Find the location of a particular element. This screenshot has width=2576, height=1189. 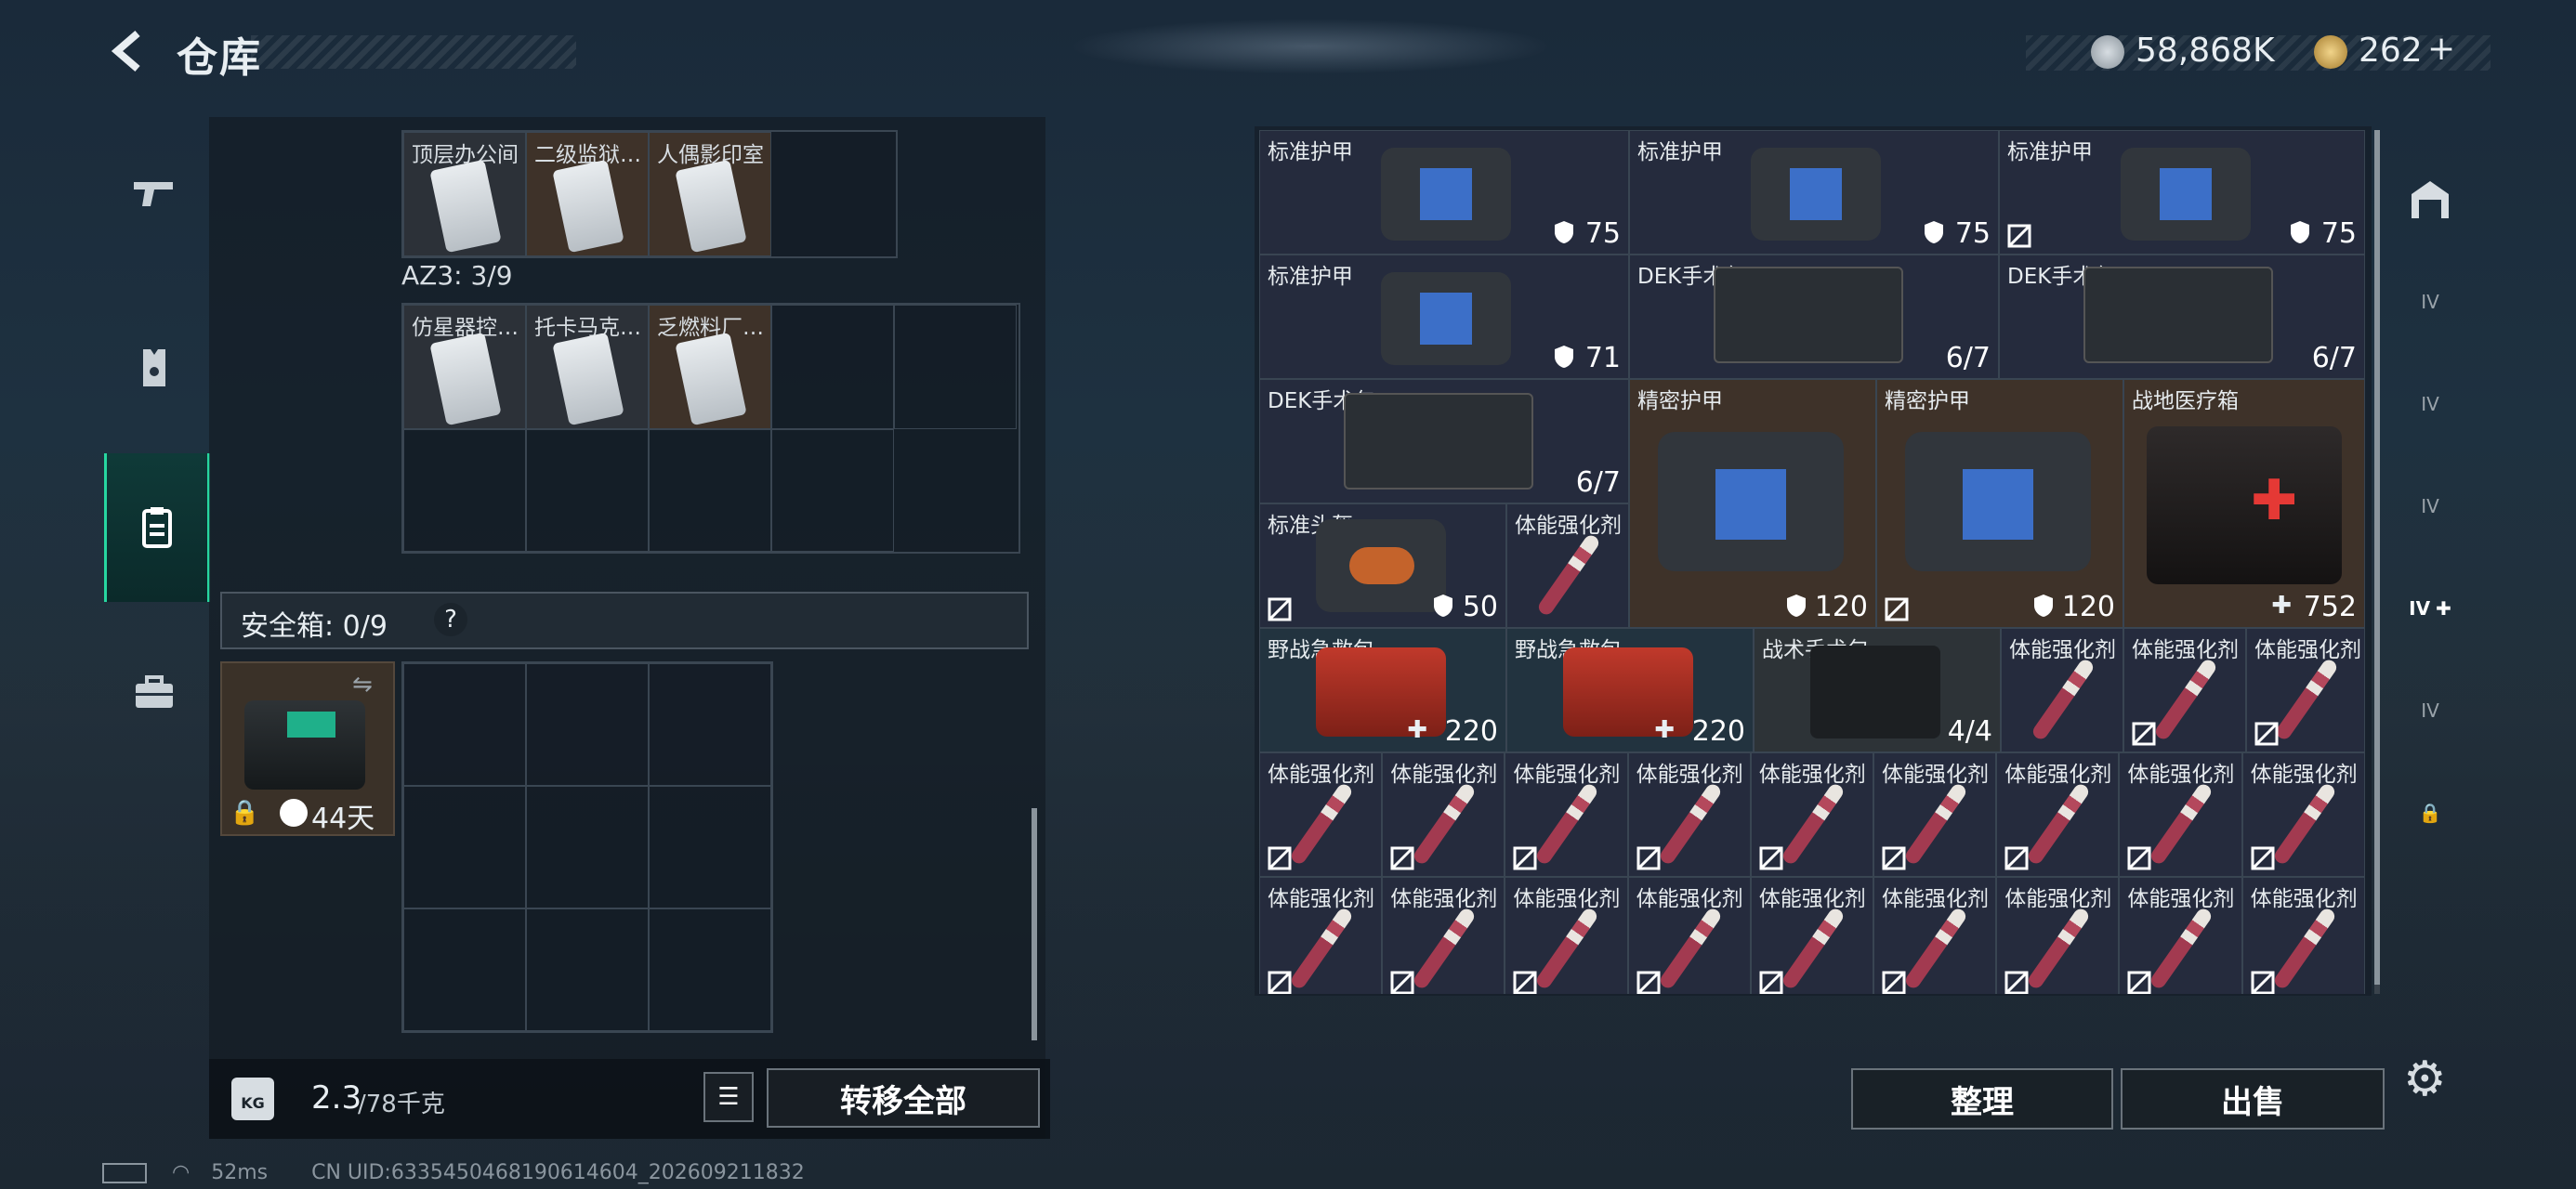

uses-value: 4/4 is located at coordinates (1969, 732).